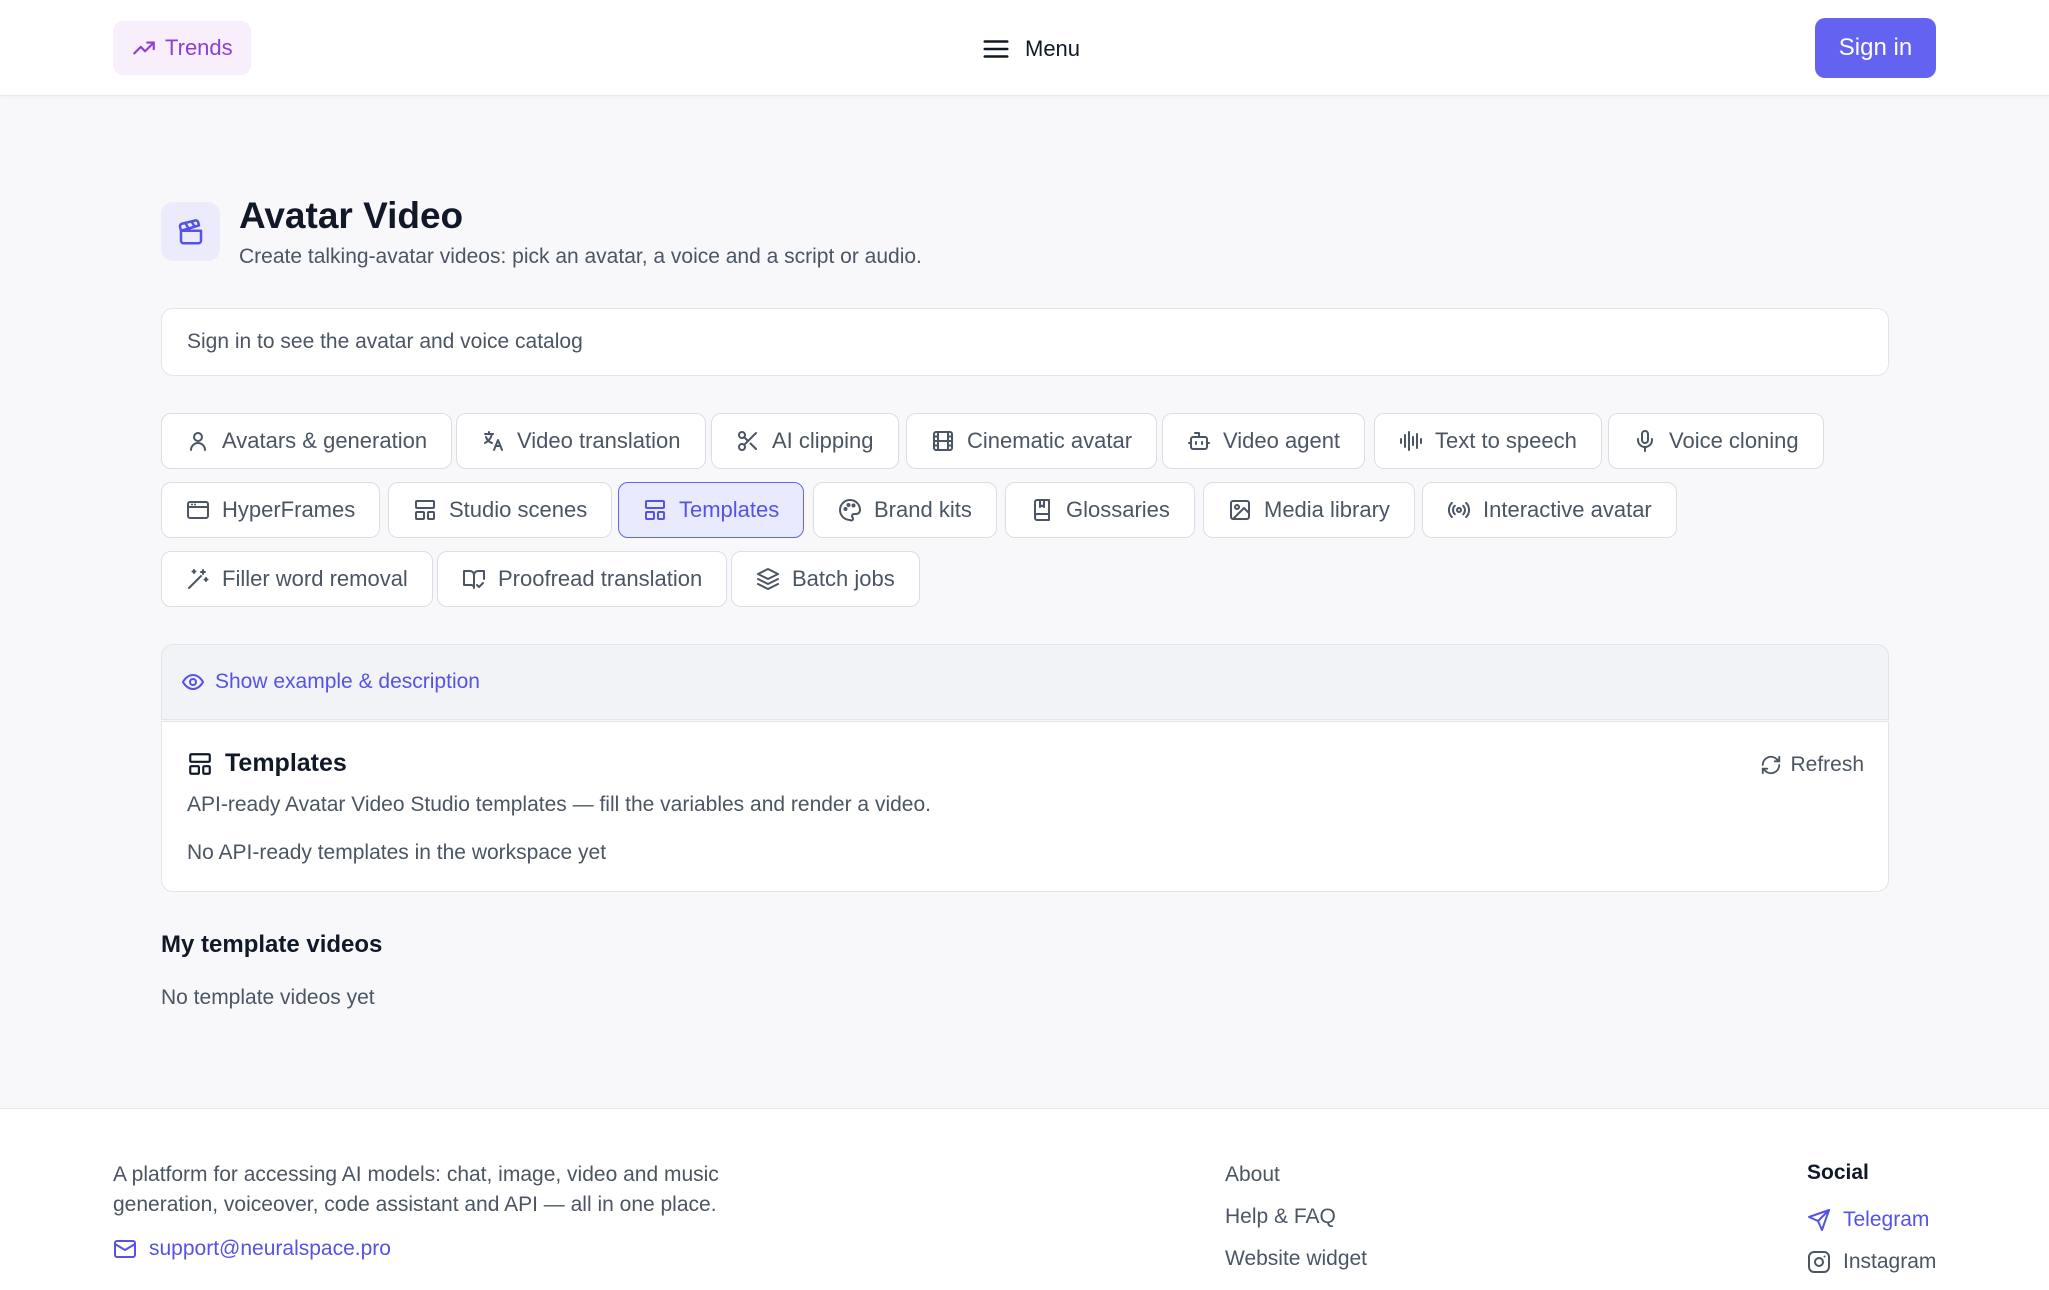 The height and width of the screenshot is (1290, 2049). What do you see at coordinates (1050, 440) in the screenshot?
I see `tab-label: Cinematic avatar` at bounding box center [1050, 440].